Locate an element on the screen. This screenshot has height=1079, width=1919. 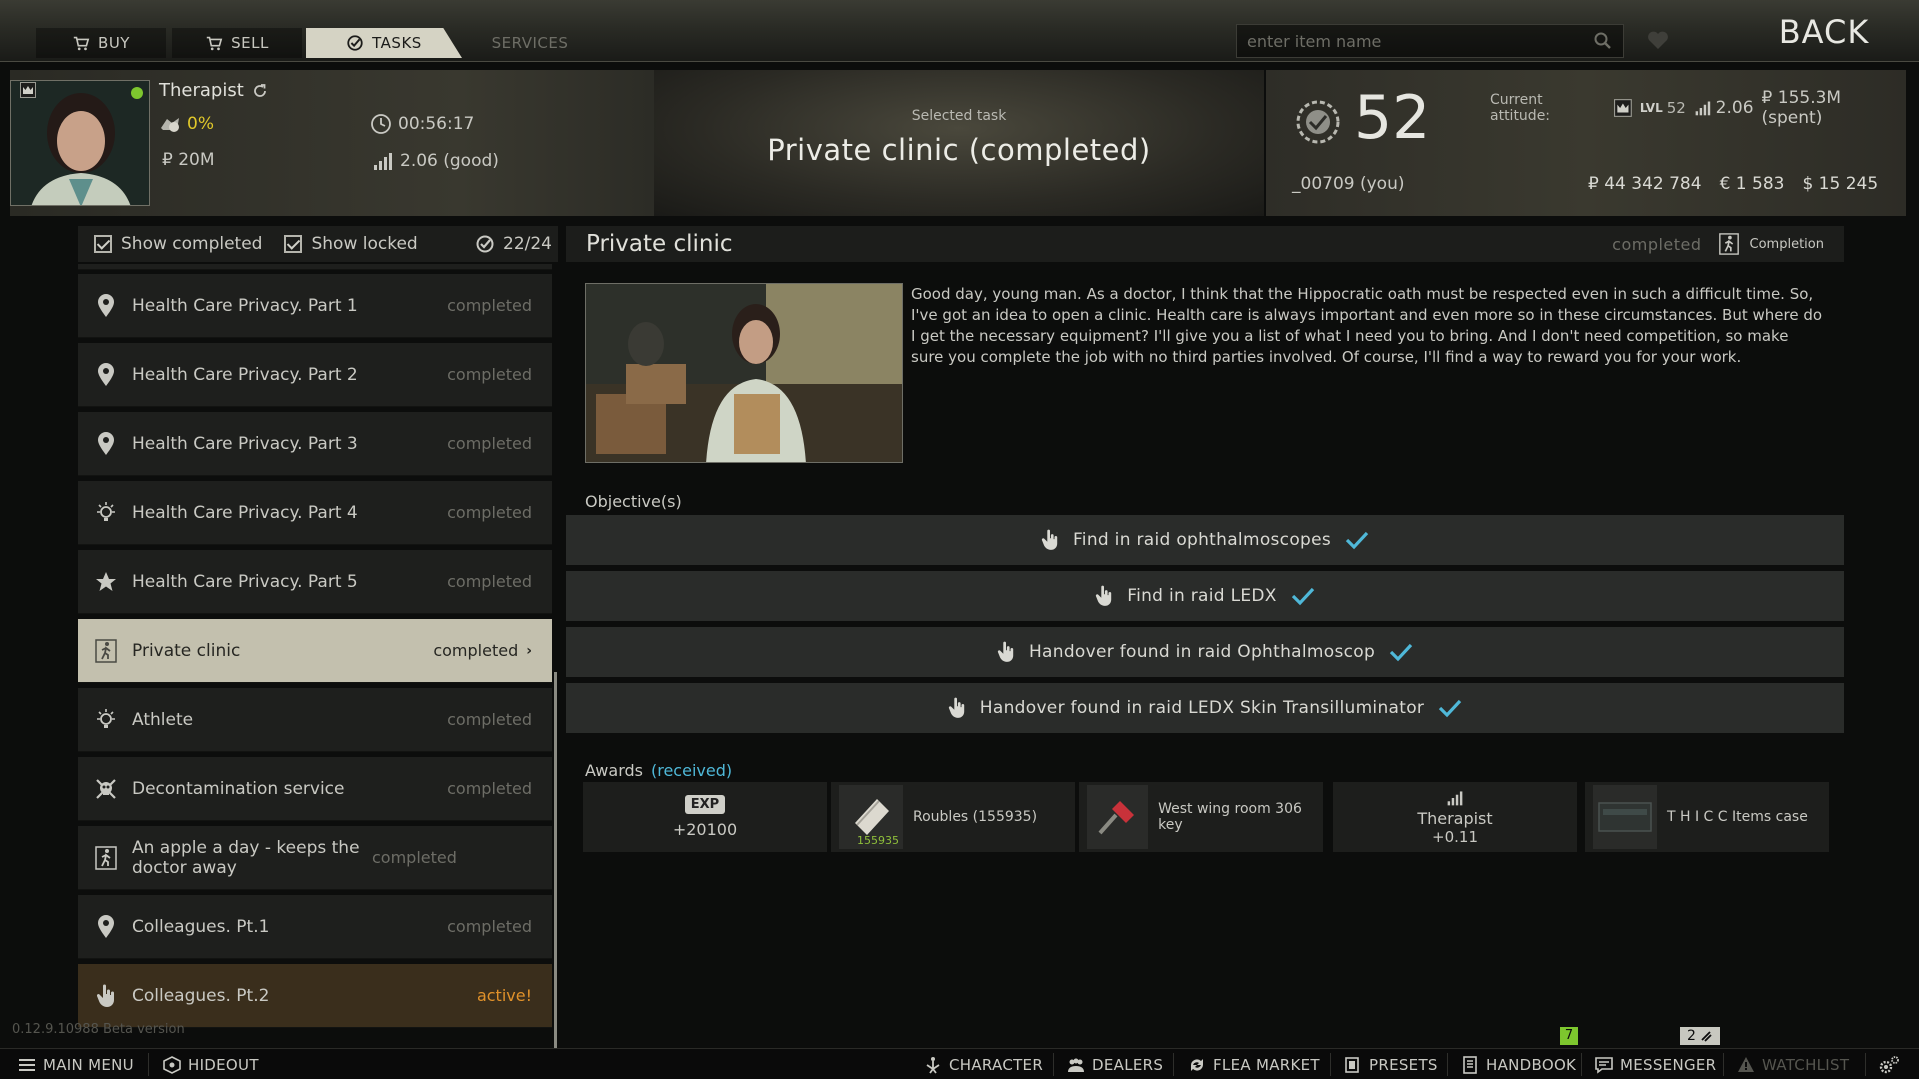
heart-icon is located at coordinates (1658, 40).